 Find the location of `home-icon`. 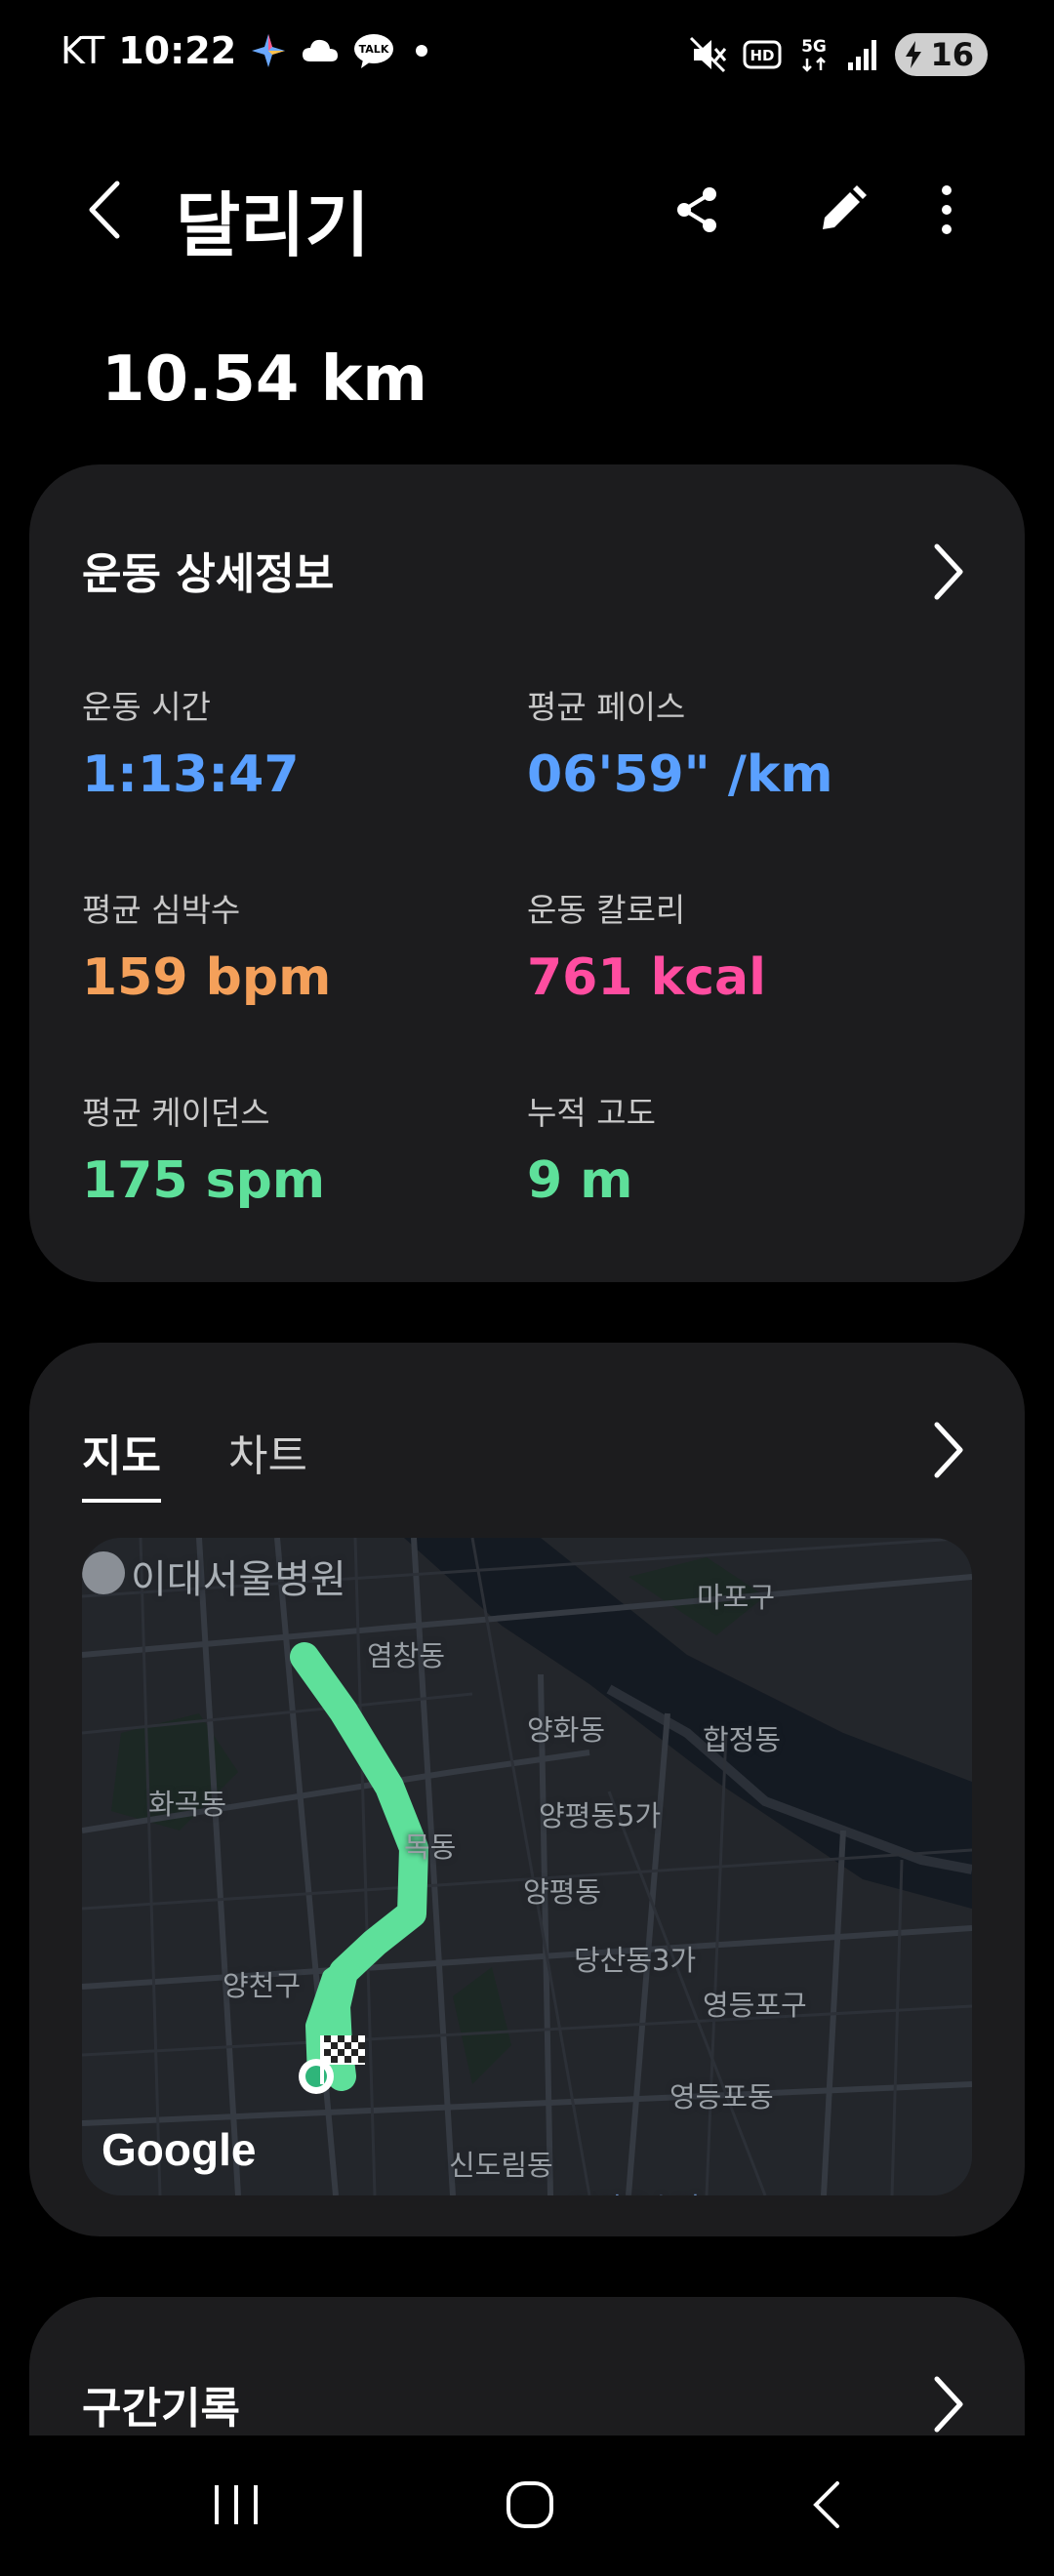

home-icon is located at coordinates (530, 2504).